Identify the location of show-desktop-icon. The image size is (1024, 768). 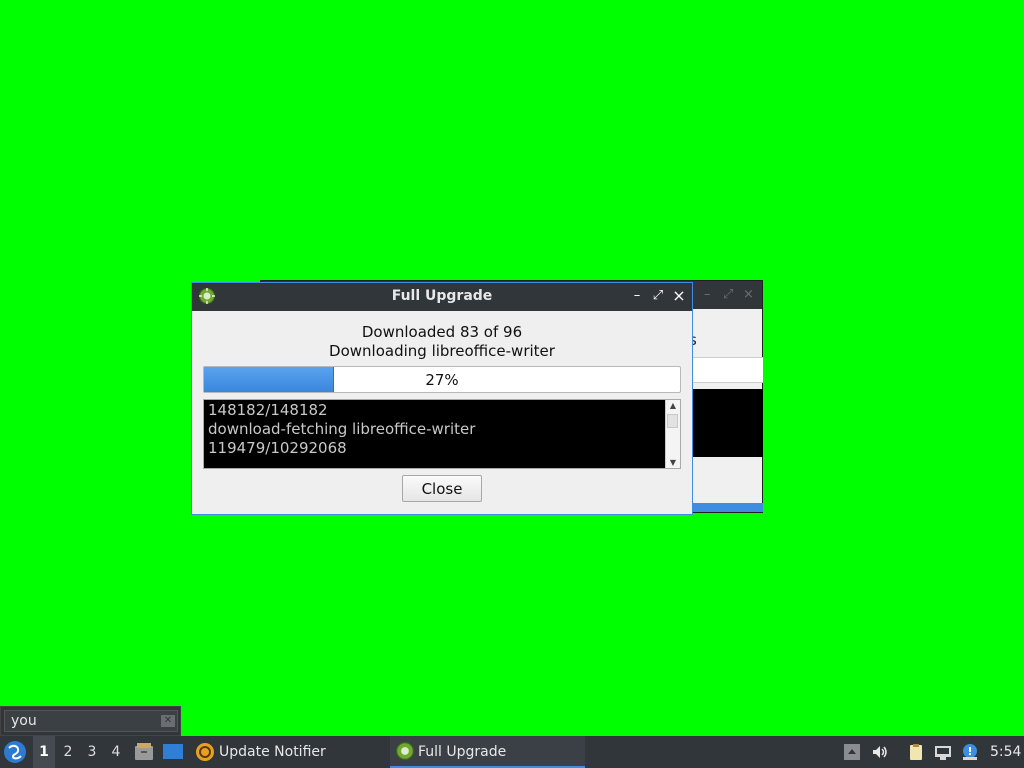
(173, 752).